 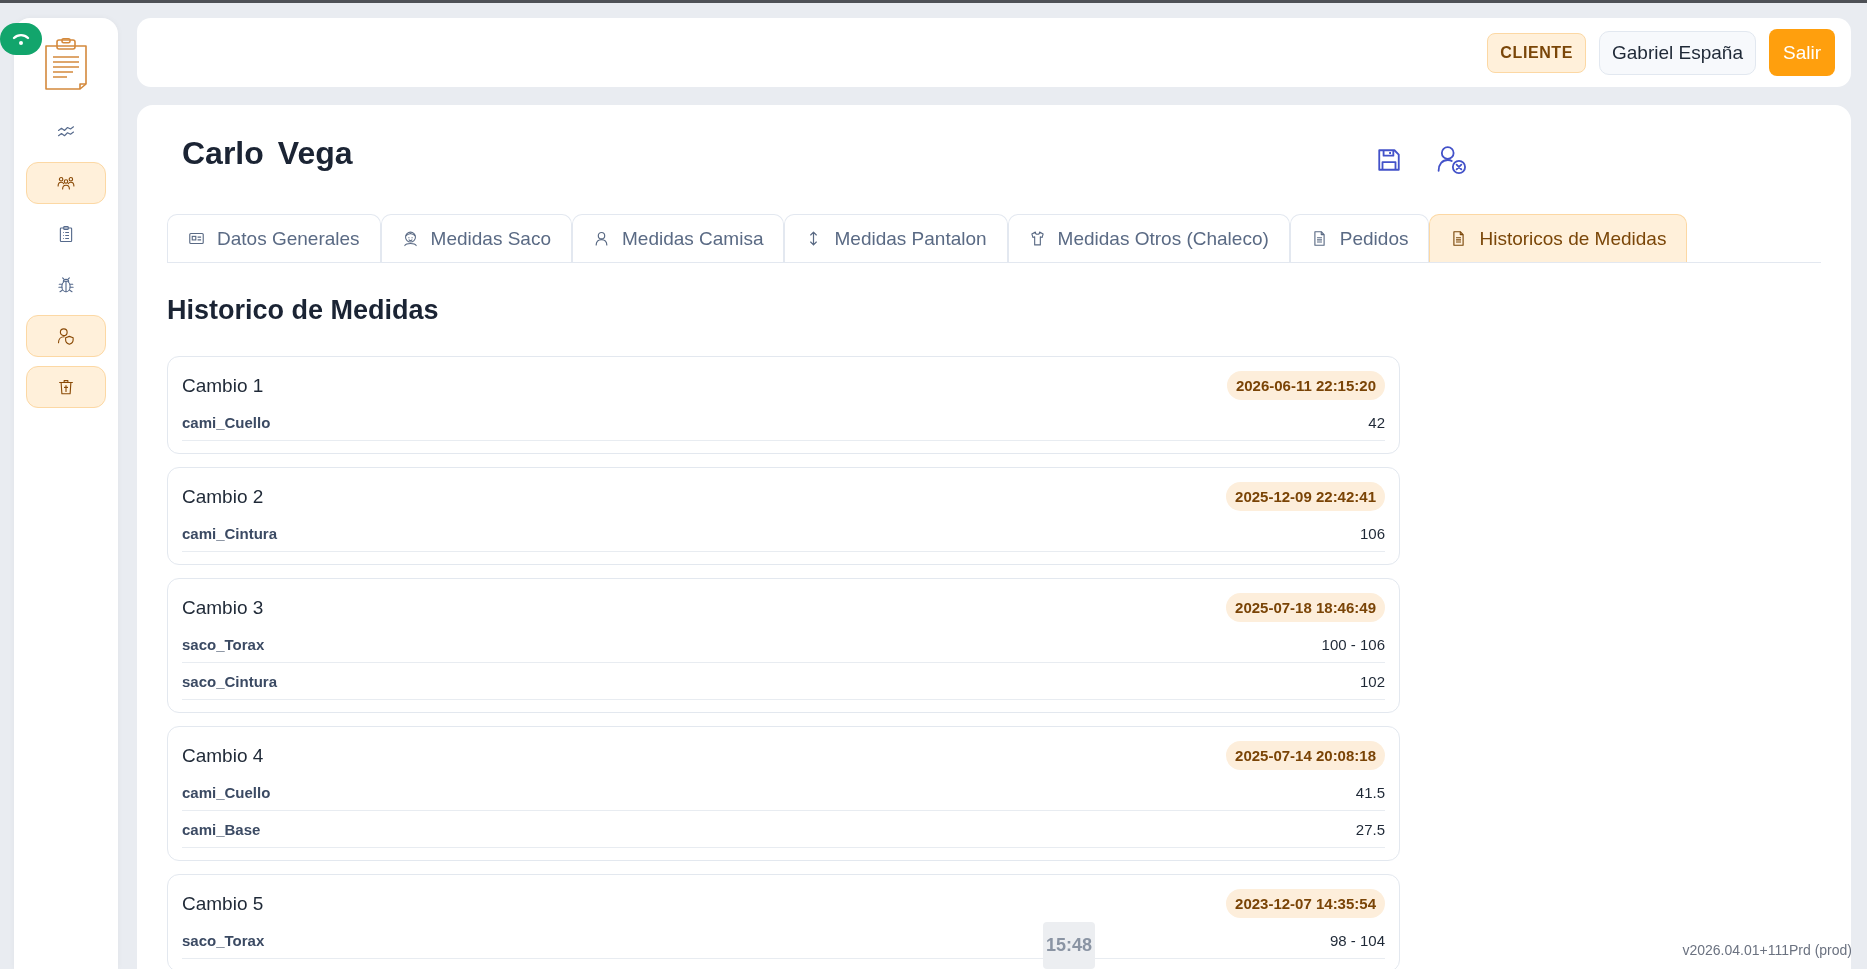 I want to click on role-badge: CLIENTE, so click(x=1536, y=52).